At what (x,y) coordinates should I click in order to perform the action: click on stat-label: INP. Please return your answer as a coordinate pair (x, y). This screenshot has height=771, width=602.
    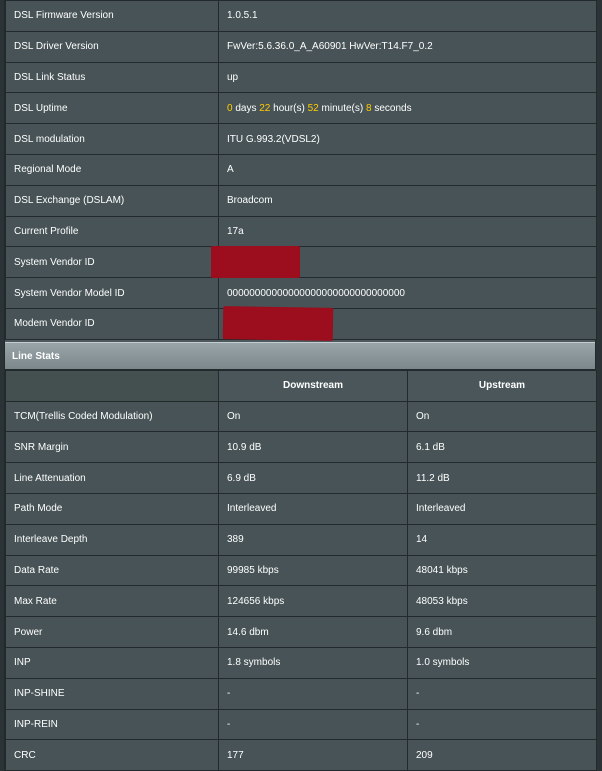
    Looking at the image, I should click on (112, 662).